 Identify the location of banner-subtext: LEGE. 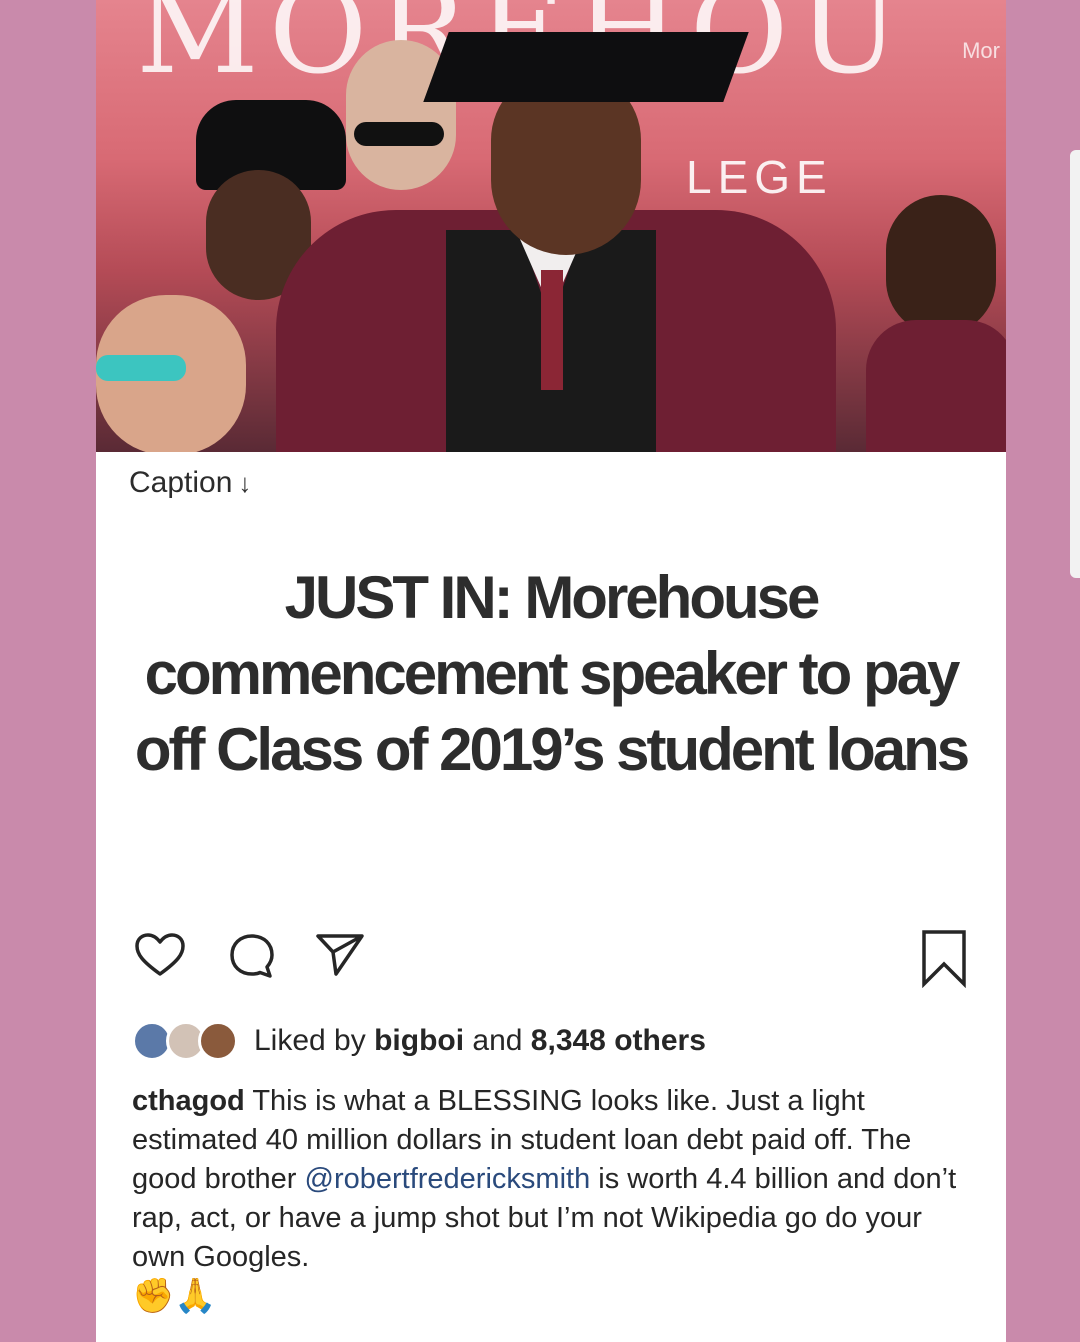
(759, 177).